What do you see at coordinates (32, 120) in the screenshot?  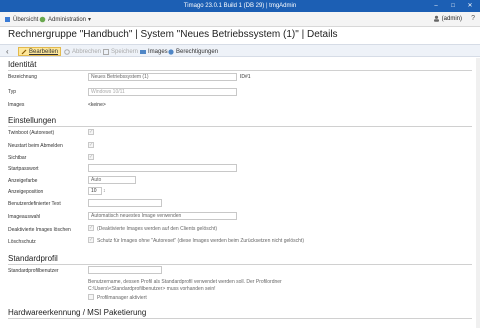 I see `settings-heading: Einstellungen` at bounding box center [32, 120].